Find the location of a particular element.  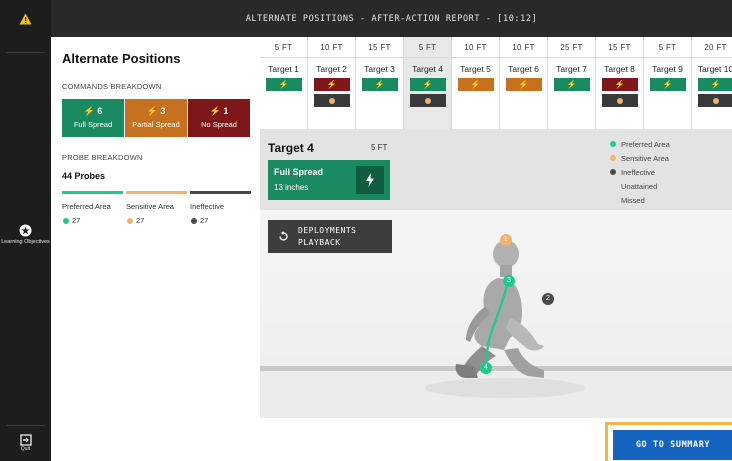

legend-label: Unattained is located at coordinates (639, 186).